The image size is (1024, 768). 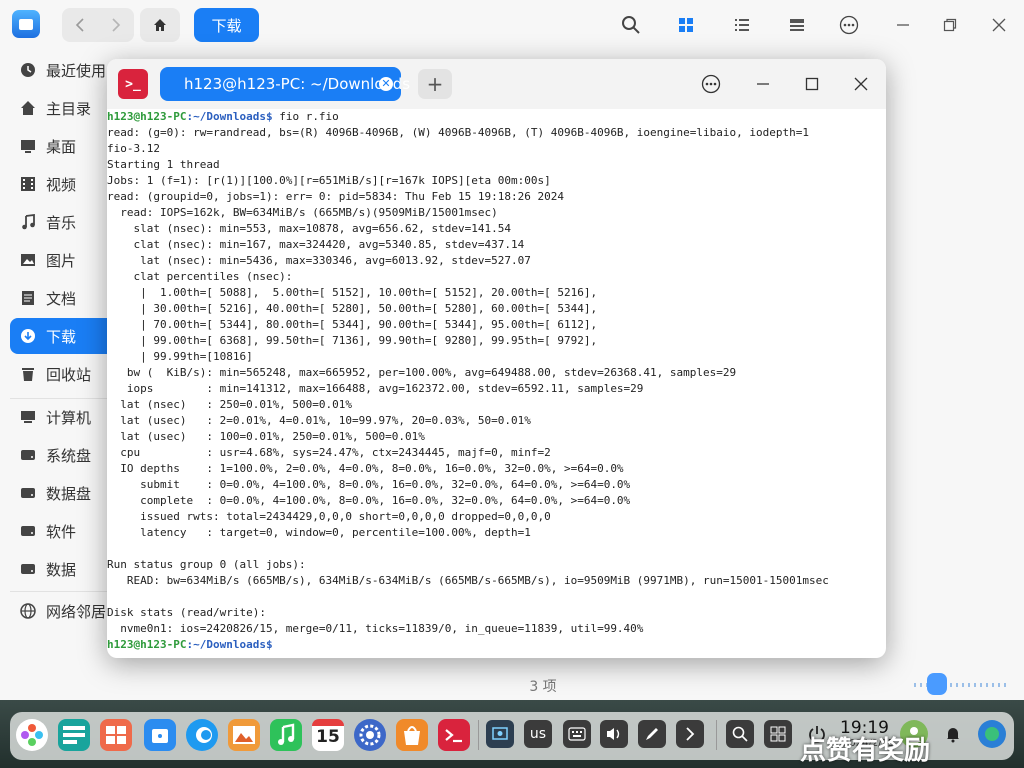 What do you see at coordinates (812, 84) in the screenshot?
I see `terminal-maximize-button` at bounding box center [812, 84].